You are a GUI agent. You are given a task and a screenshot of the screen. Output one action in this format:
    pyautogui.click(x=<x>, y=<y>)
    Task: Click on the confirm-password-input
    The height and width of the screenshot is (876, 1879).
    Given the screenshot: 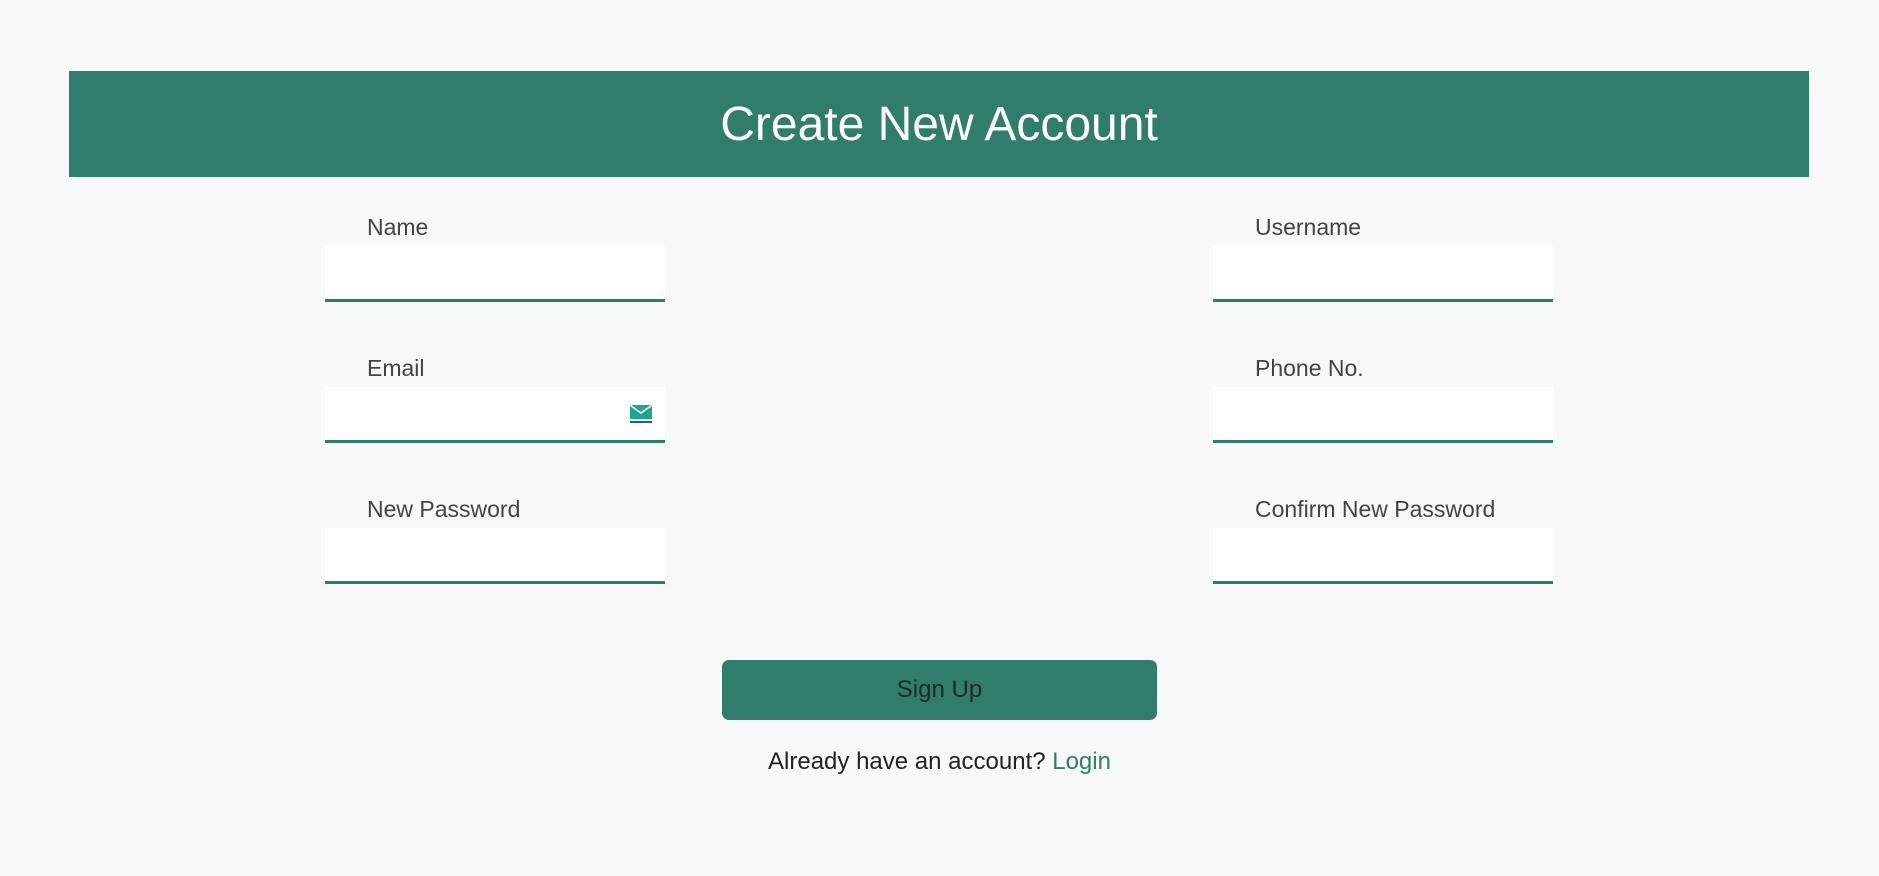 What is the action you would take?
    pyautogui.click(x=1383, y=554)
    